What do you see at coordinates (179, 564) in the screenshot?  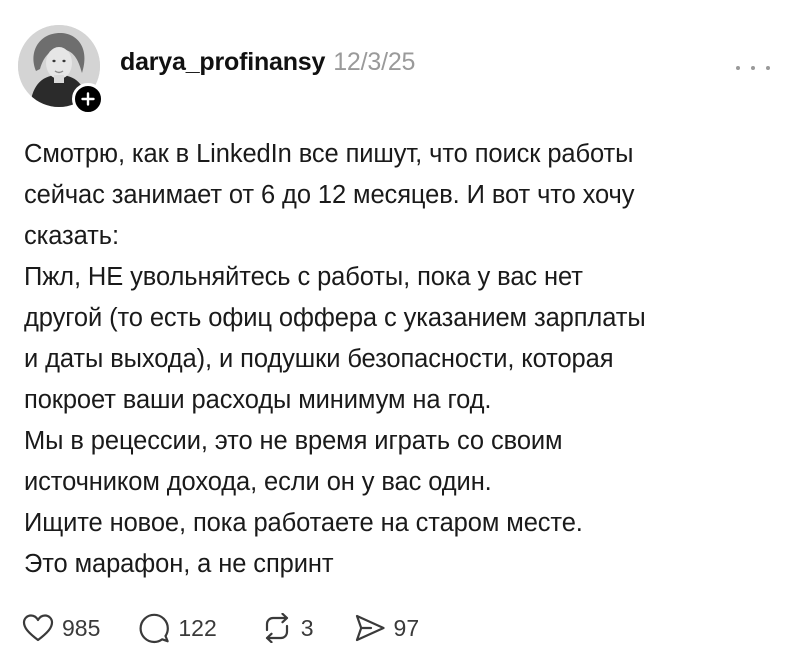 I see `post-text-line: Это марафон, а не спринт` at bounding box center [179, 564].